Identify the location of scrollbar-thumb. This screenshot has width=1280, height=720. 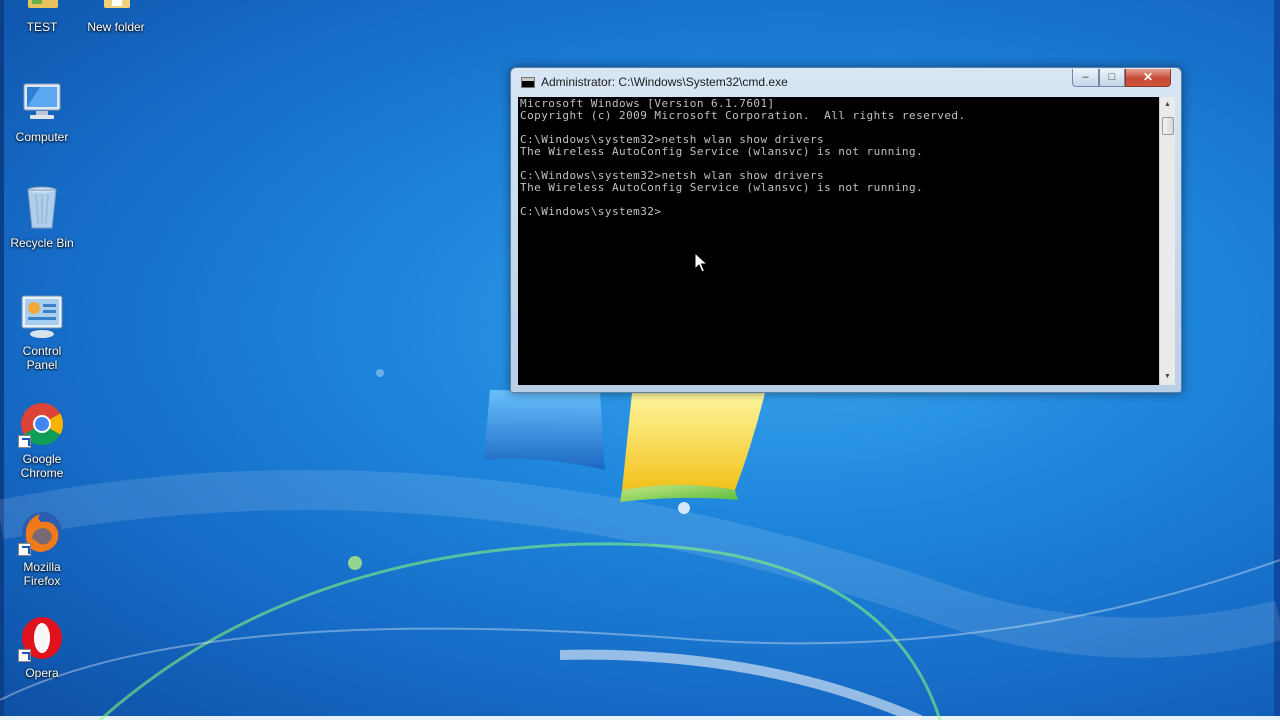
(1168, 126).